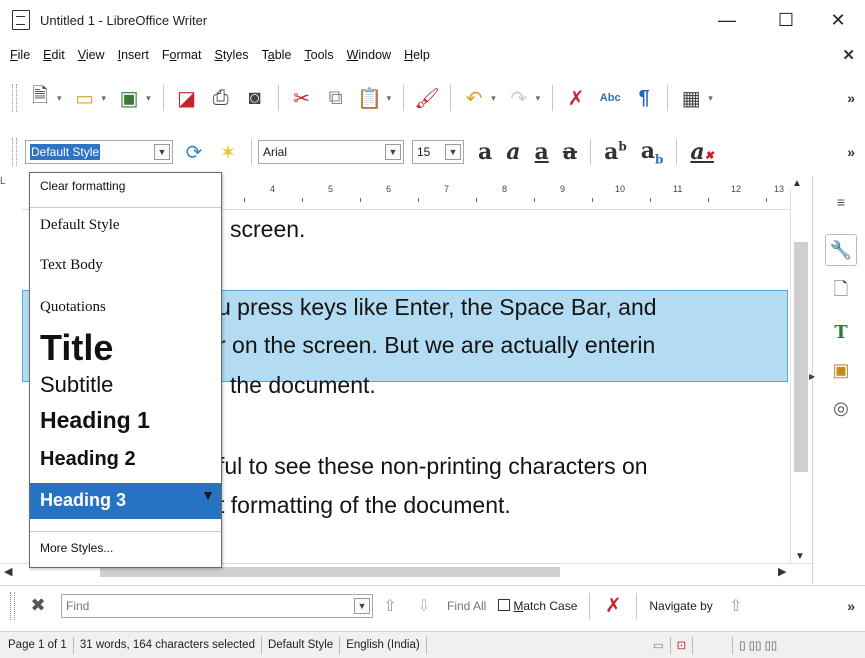 The image size is (865, 658). I want to click on insert-mode-icon: ▭, so click(659, 645).